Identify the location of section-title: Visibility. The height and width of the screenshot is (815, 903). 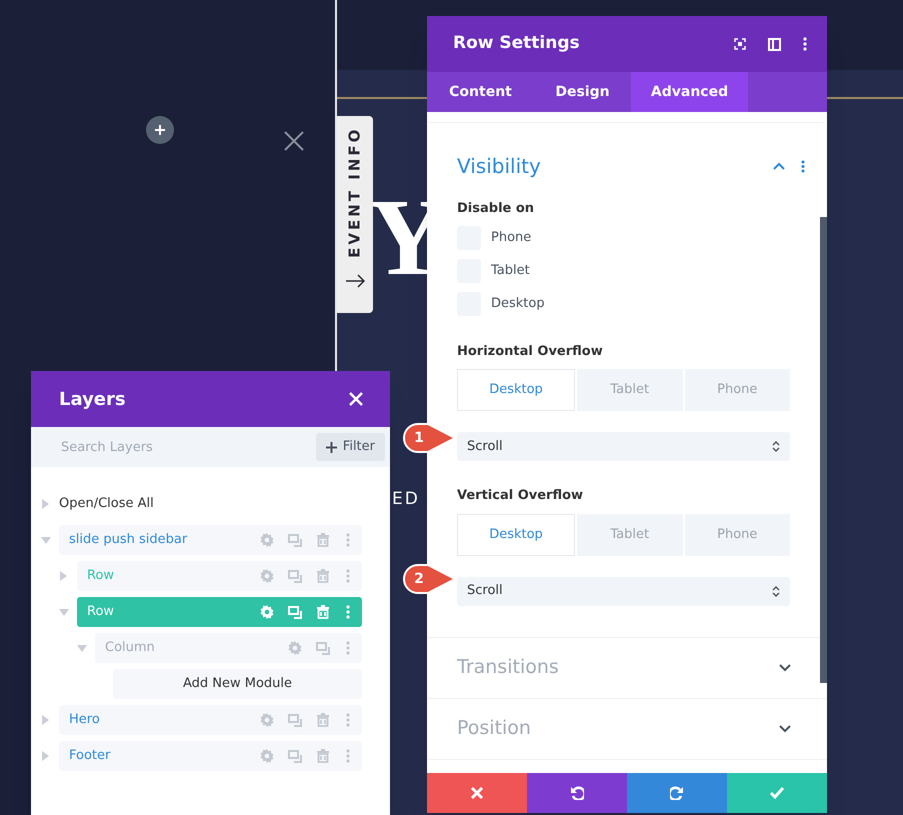
(615, 166).